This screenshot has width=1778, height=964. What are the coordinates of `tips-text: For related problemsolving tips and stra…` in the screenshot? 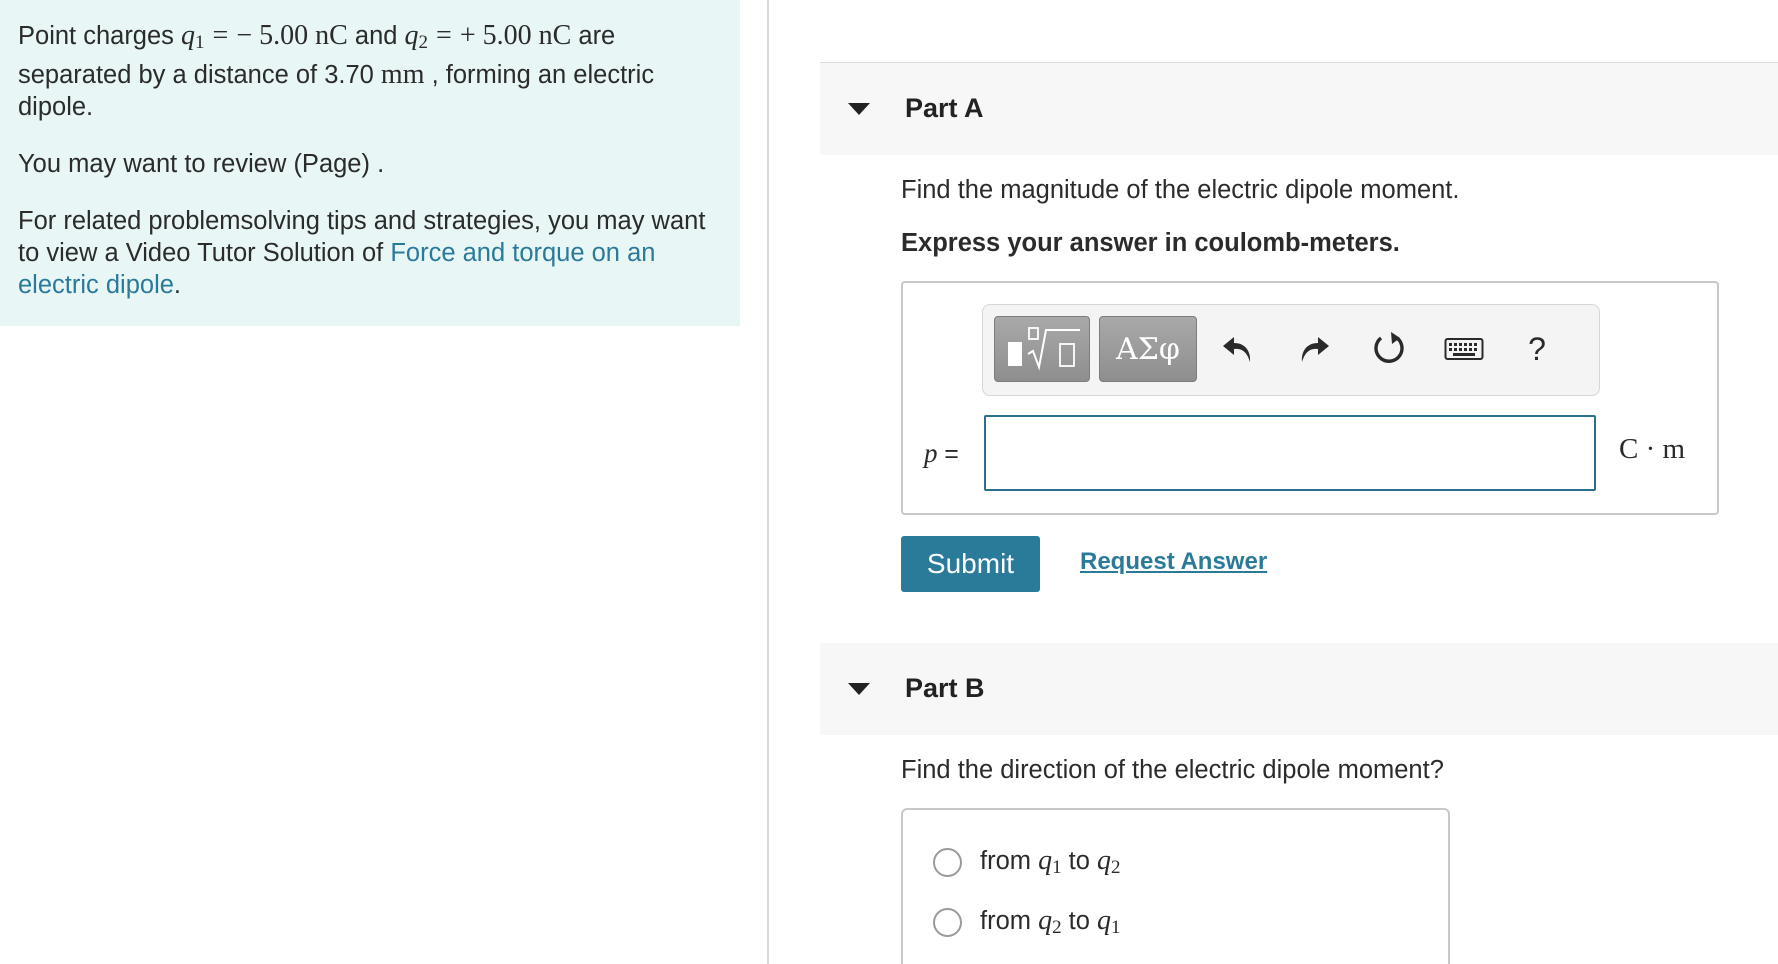 It's located at (362, 253).